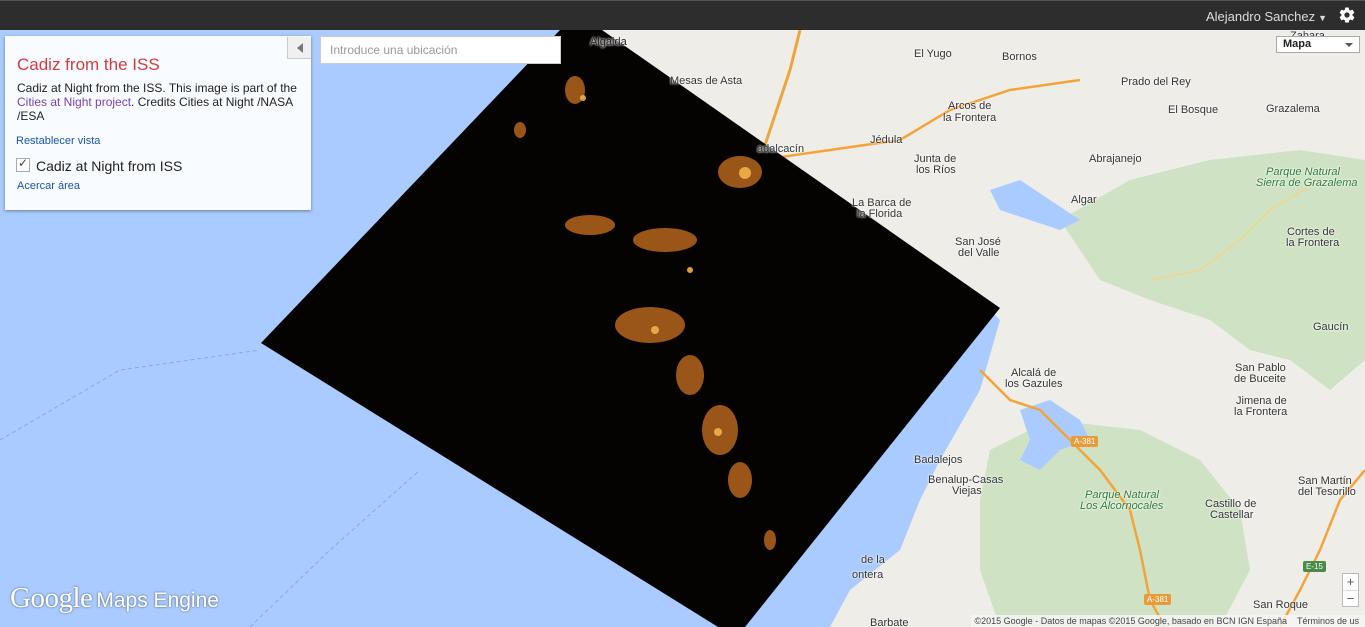  What do you see at coordinates (1260, 16) in the screenshot?
I see `user-name: Alejandro Sanchez` at bounding box center [1260, 16].